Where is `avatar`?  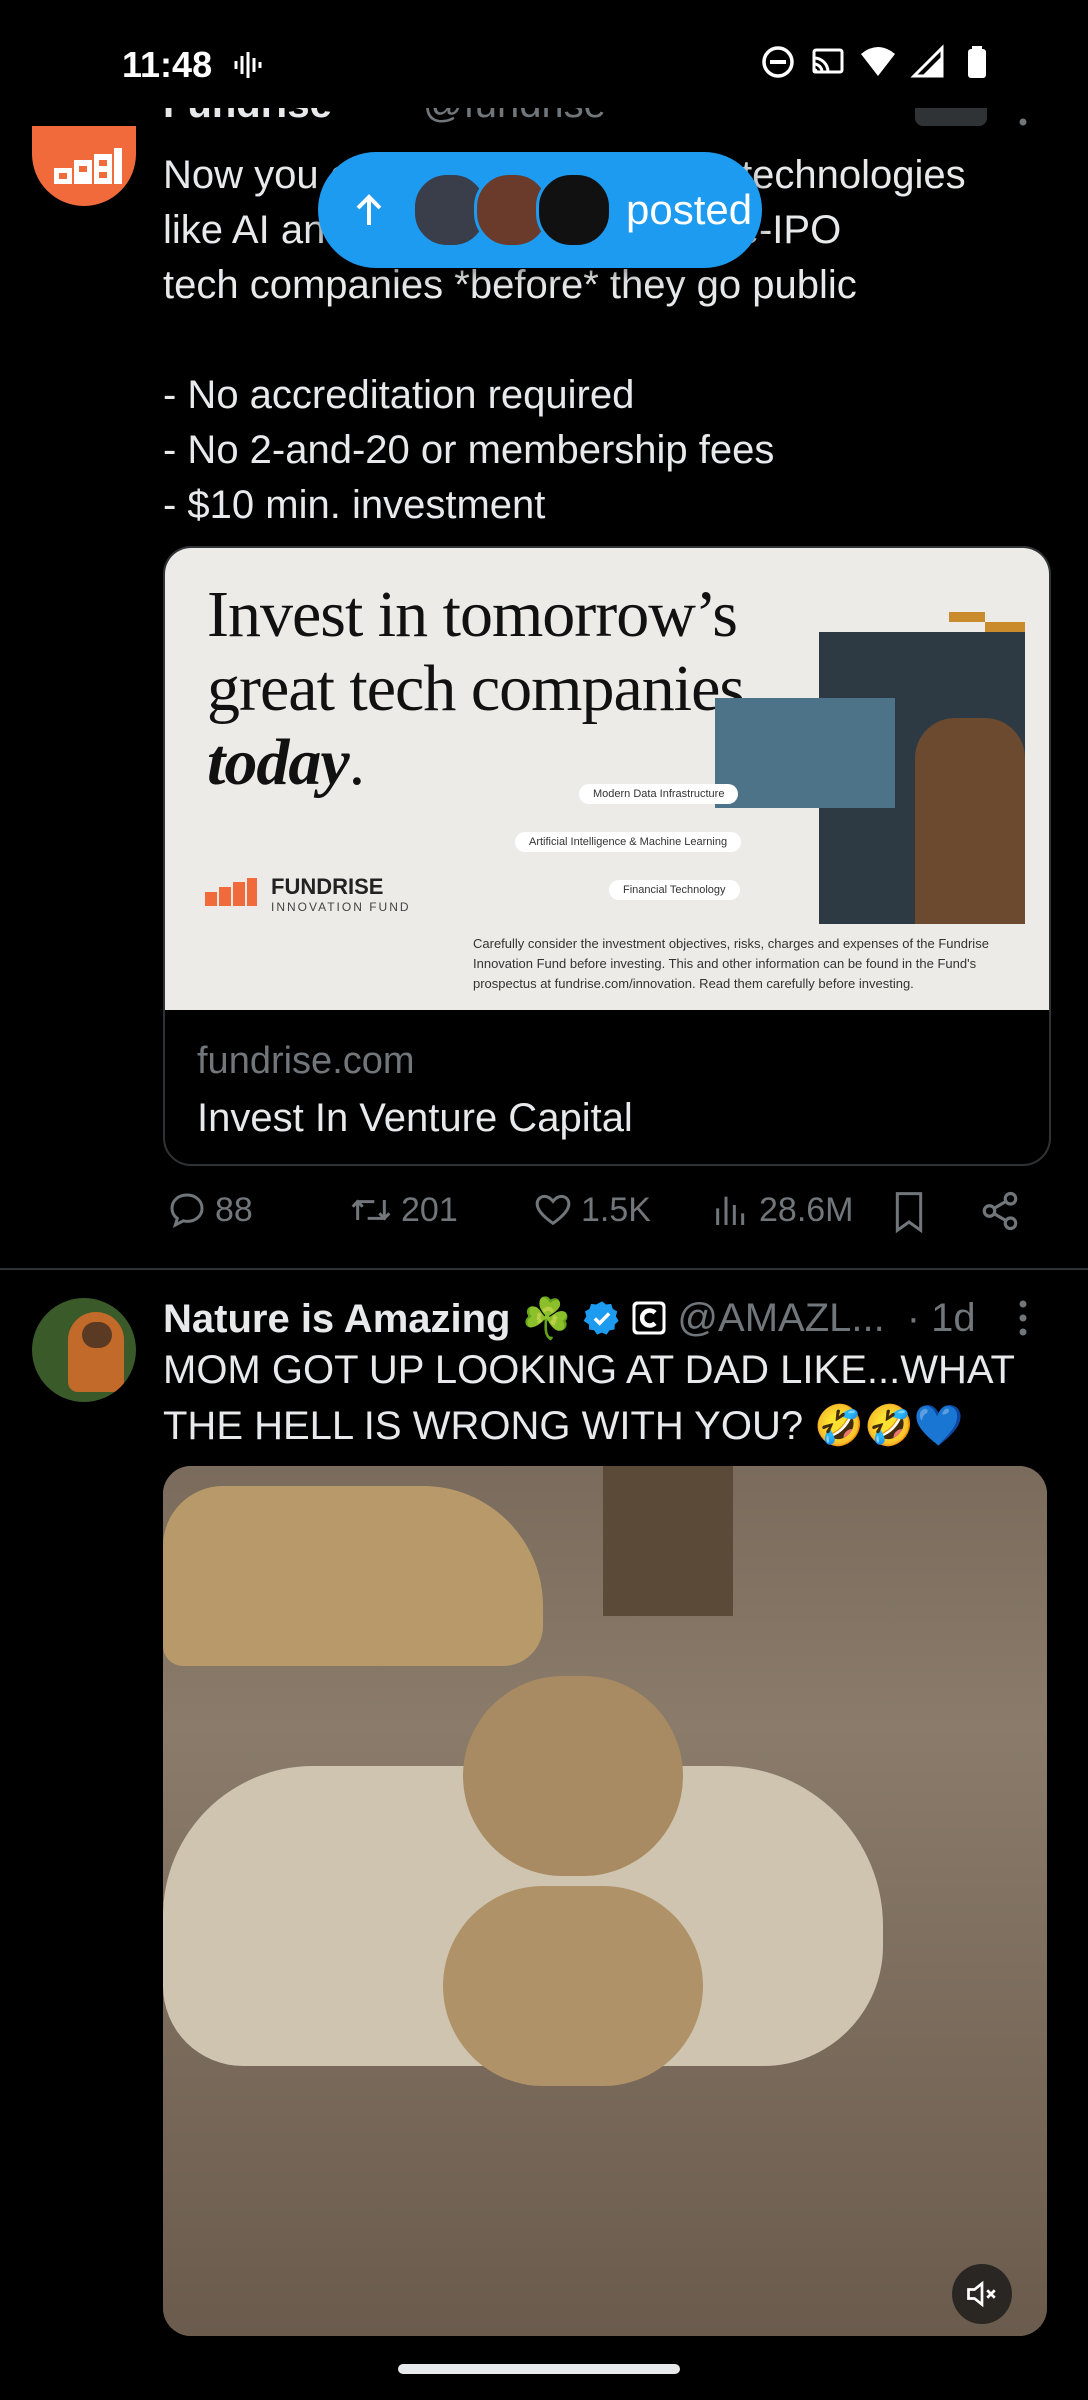 avatar is located at coordinates (574, 210).